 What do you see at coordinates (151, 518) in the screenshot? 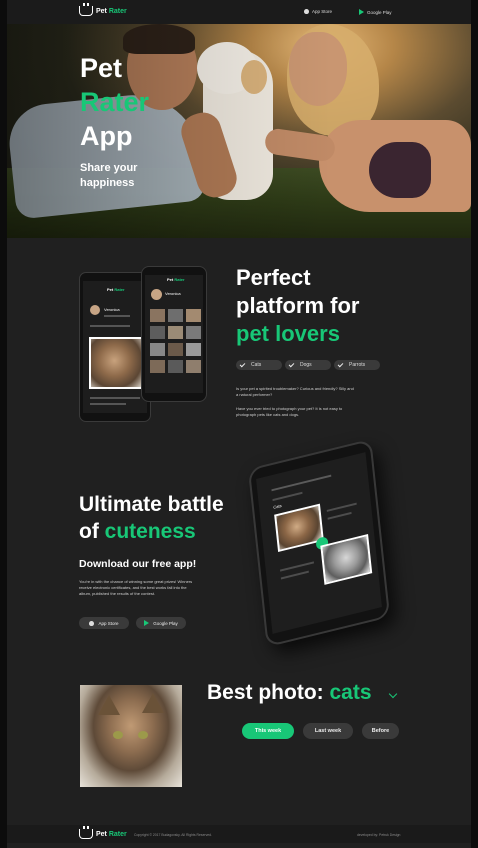
I see `battle-title: Ultimate battle of cuteness` at bounding box center [151, 518].